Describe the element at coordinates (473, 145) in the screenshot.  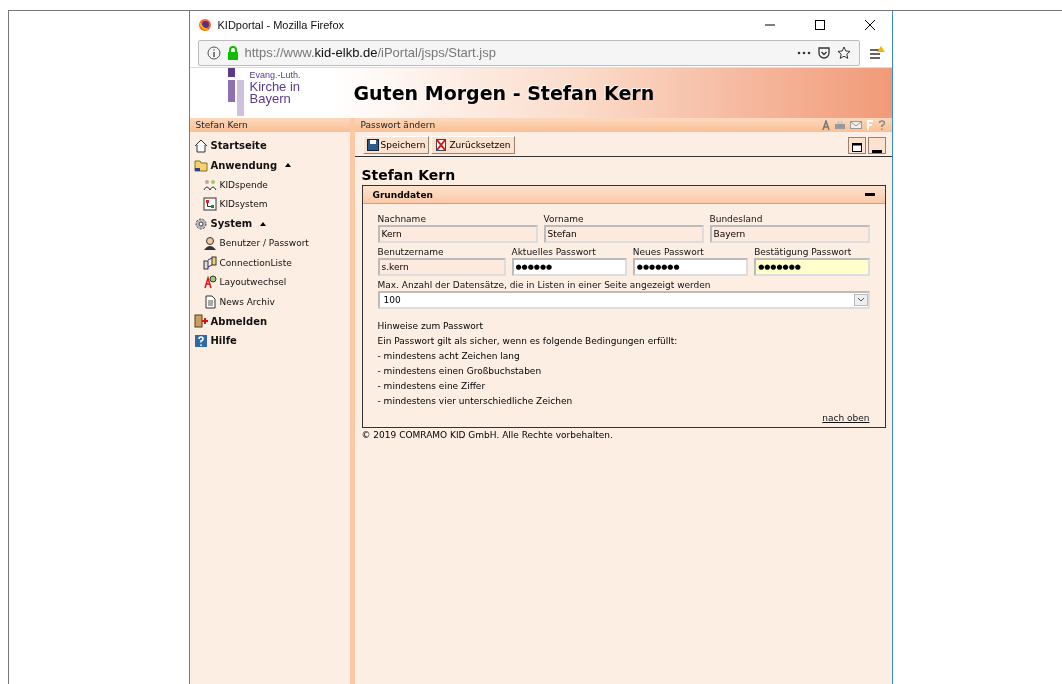
I see `toolbar-button: Zurücksetzen` at that location.